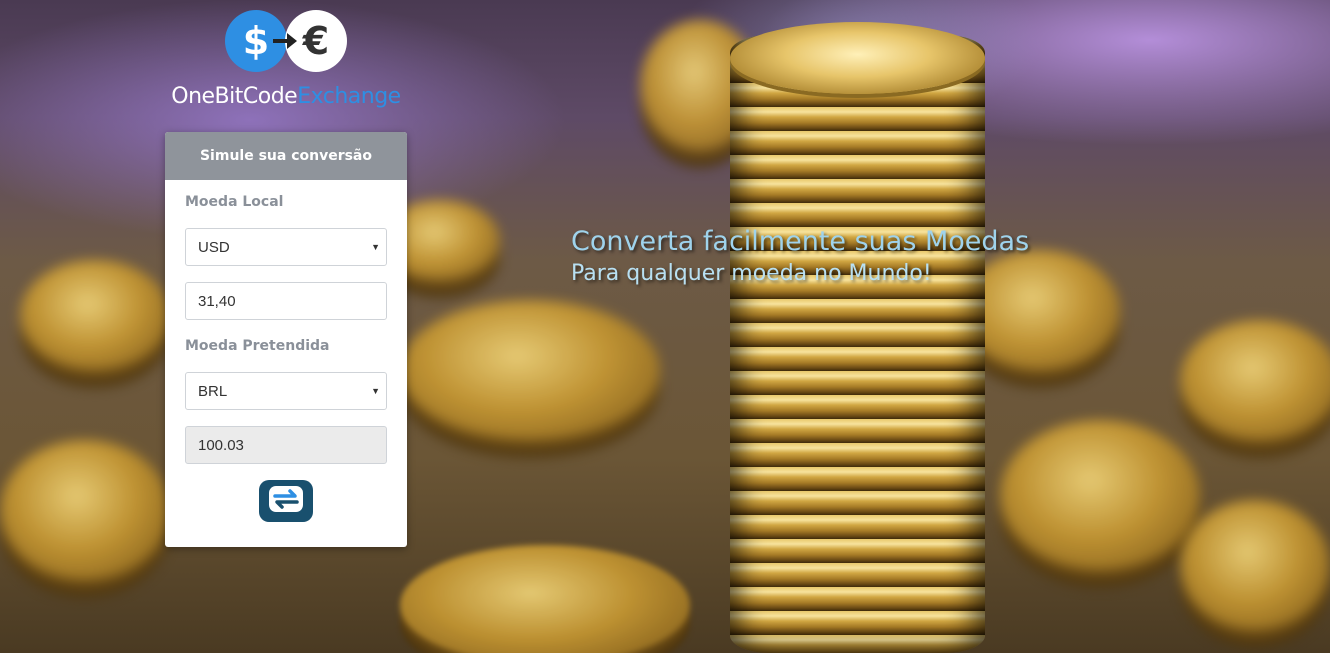  I want to click on hero-title: Converta facilmente suas Moedas, so click(800, 241).